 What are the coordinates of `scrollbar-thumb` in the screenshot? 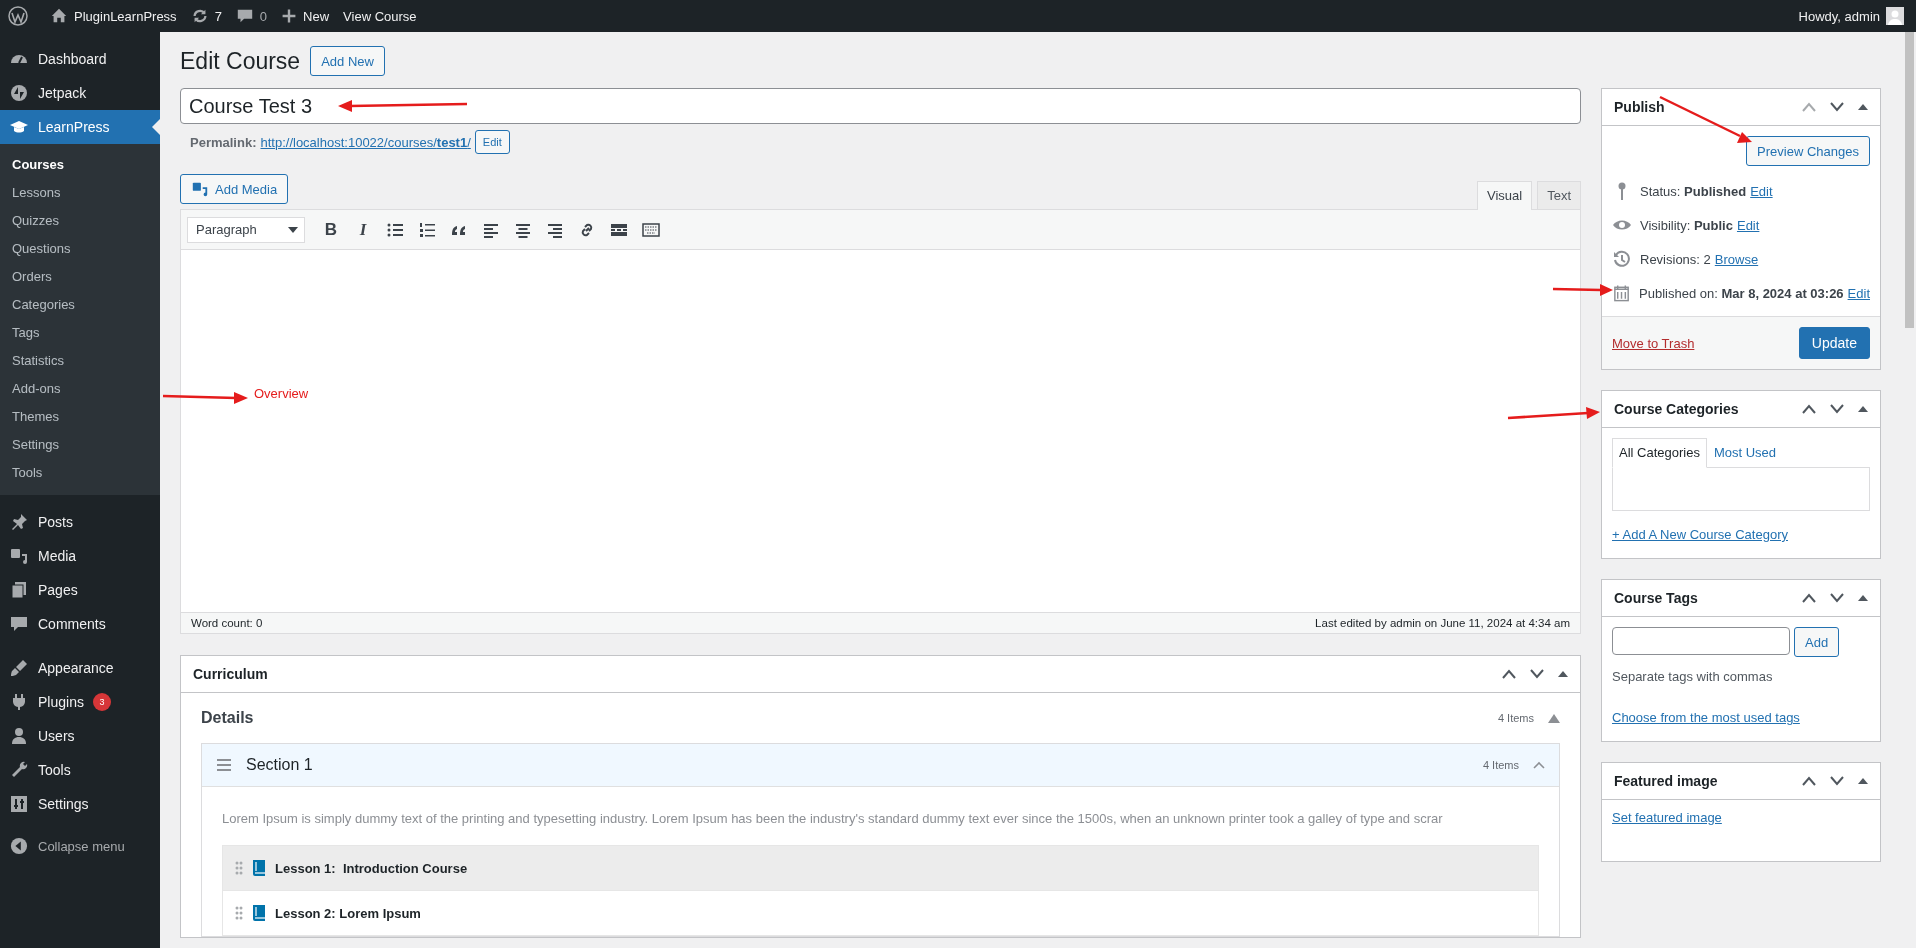 It's located at (1909, 180).